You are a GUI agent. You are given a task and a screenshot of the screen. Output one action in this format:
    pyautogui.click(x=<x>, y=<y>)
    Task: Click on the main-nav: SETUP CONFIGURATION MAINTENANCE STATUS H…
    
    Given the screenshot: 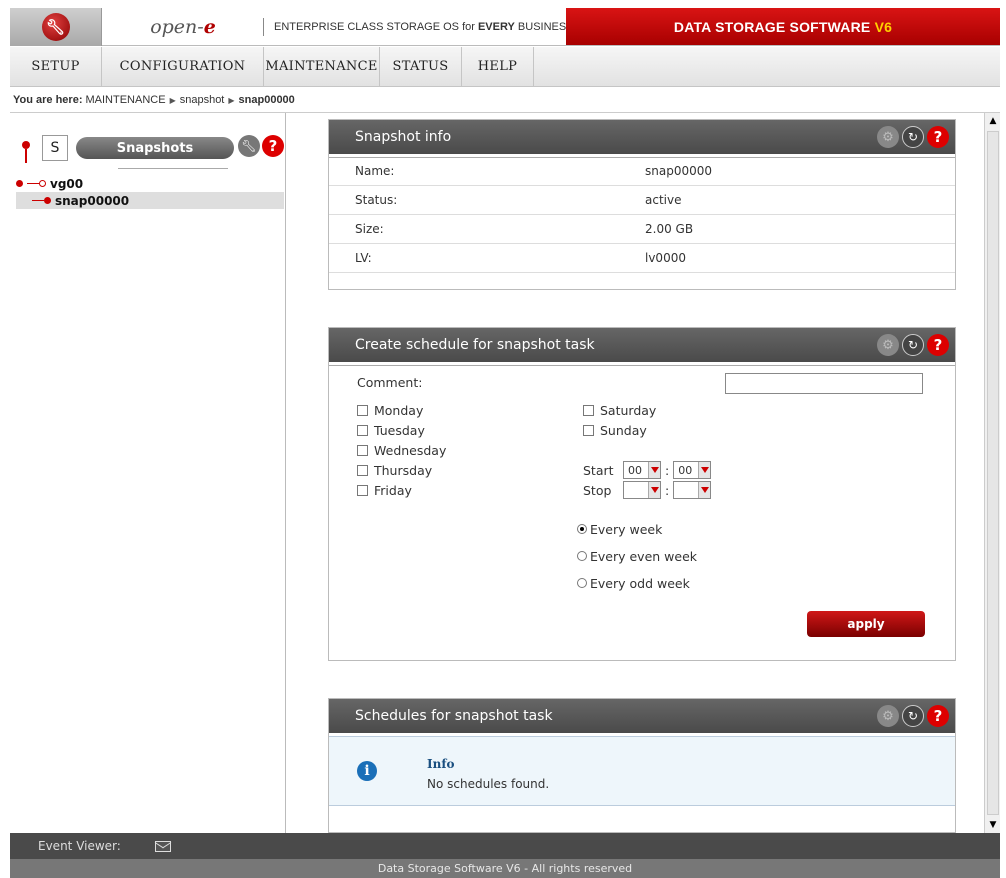 What is the action you would take?
    pyautogui.click(x=505, y=67)
    